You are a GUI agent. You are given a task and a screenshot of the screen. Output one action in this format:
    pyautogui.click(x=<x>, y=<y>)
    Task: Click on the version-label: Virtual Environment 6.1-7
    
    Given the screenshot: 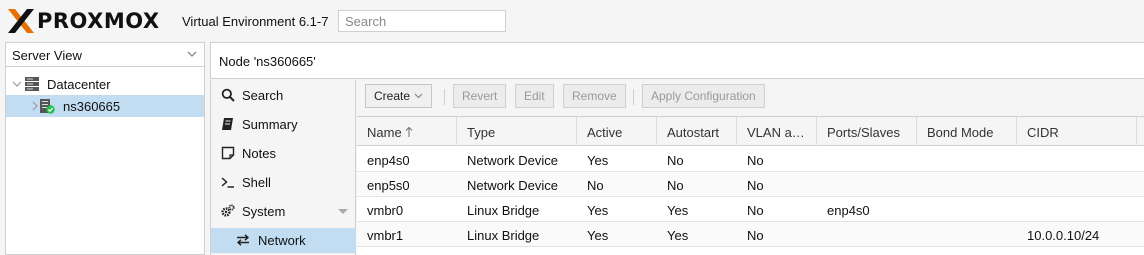 What is the action you would take?
    pyautogui.click(x=255, y=21)
    